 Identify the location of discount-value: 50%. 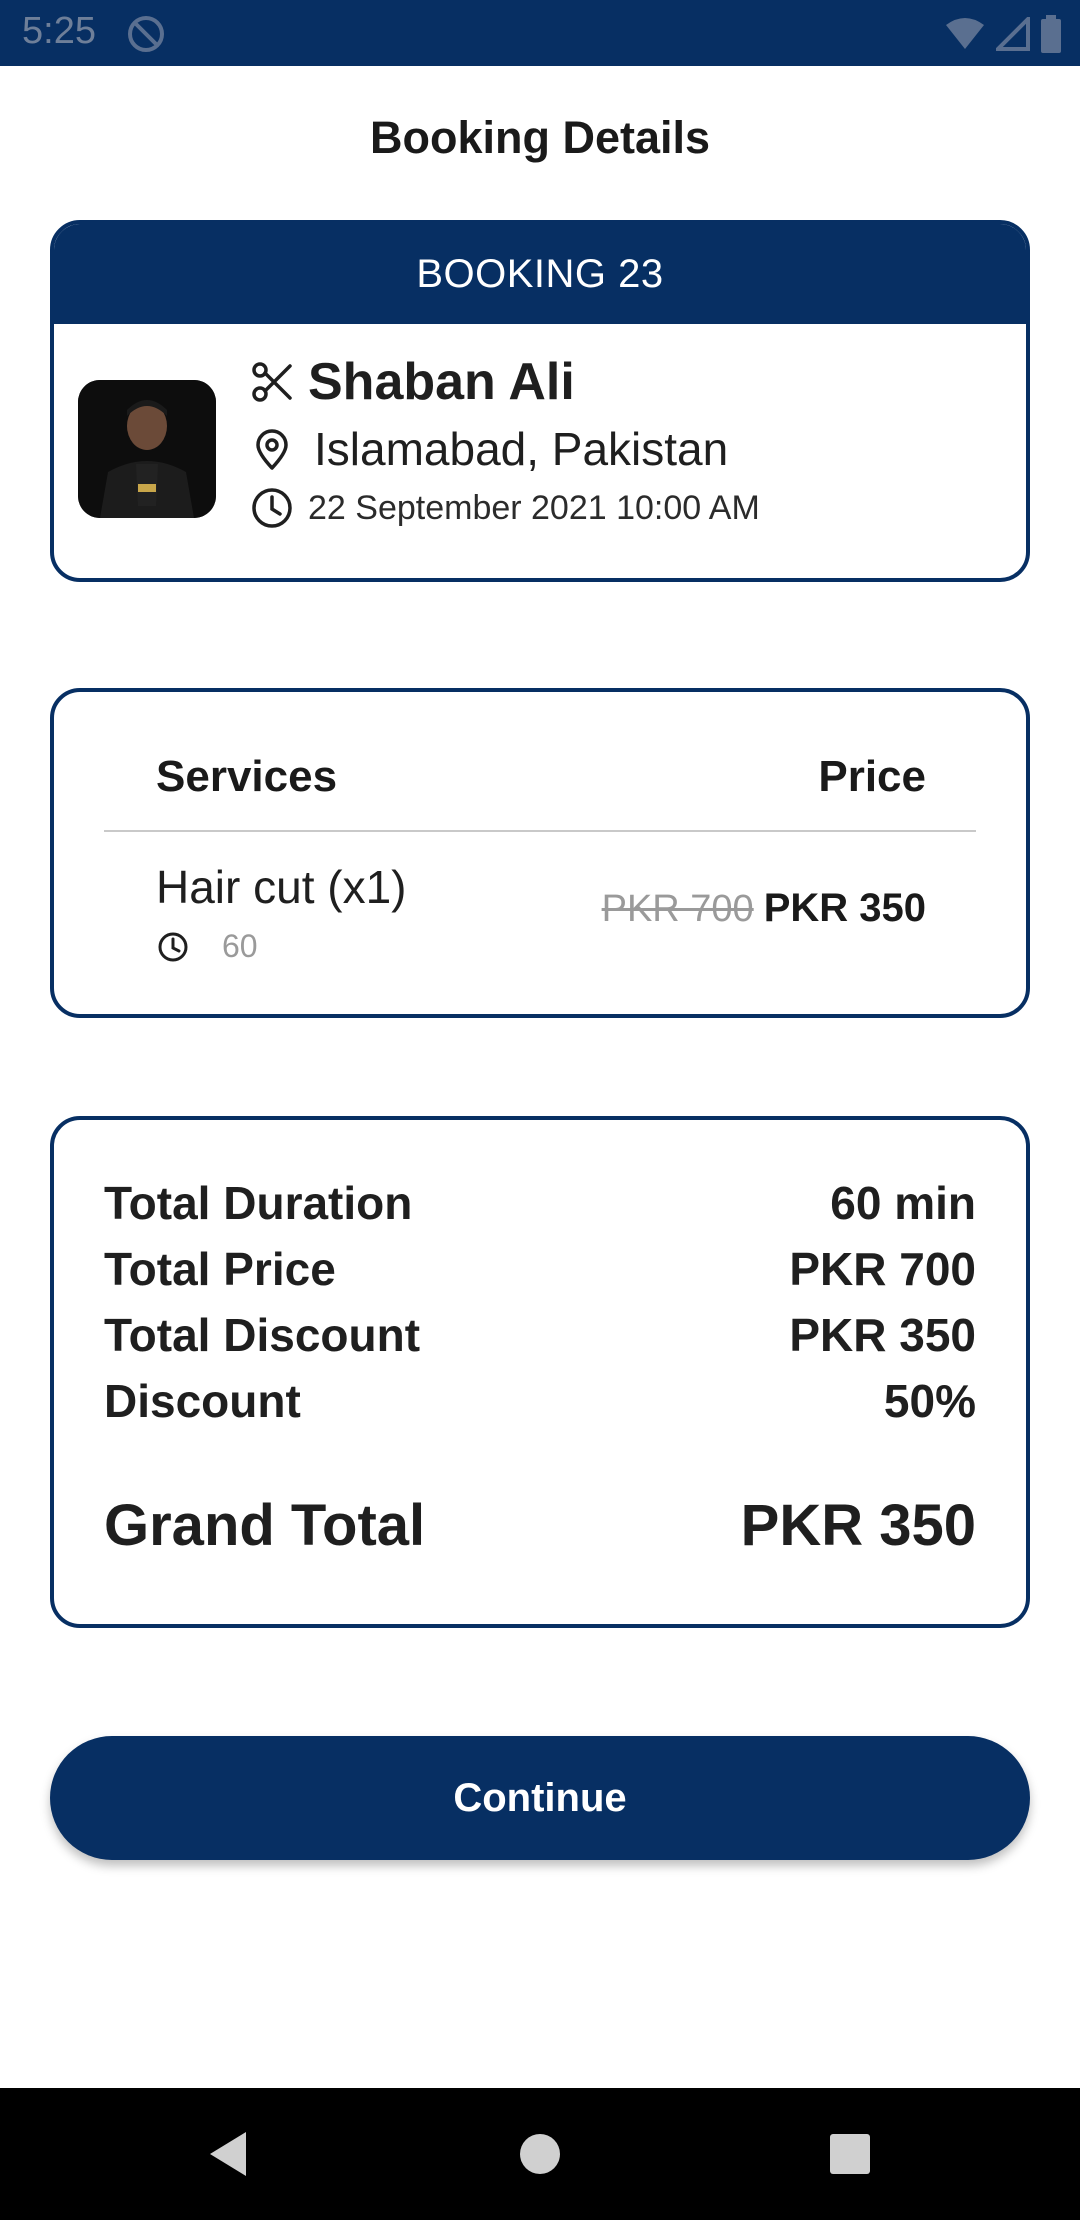
(929, 1401).